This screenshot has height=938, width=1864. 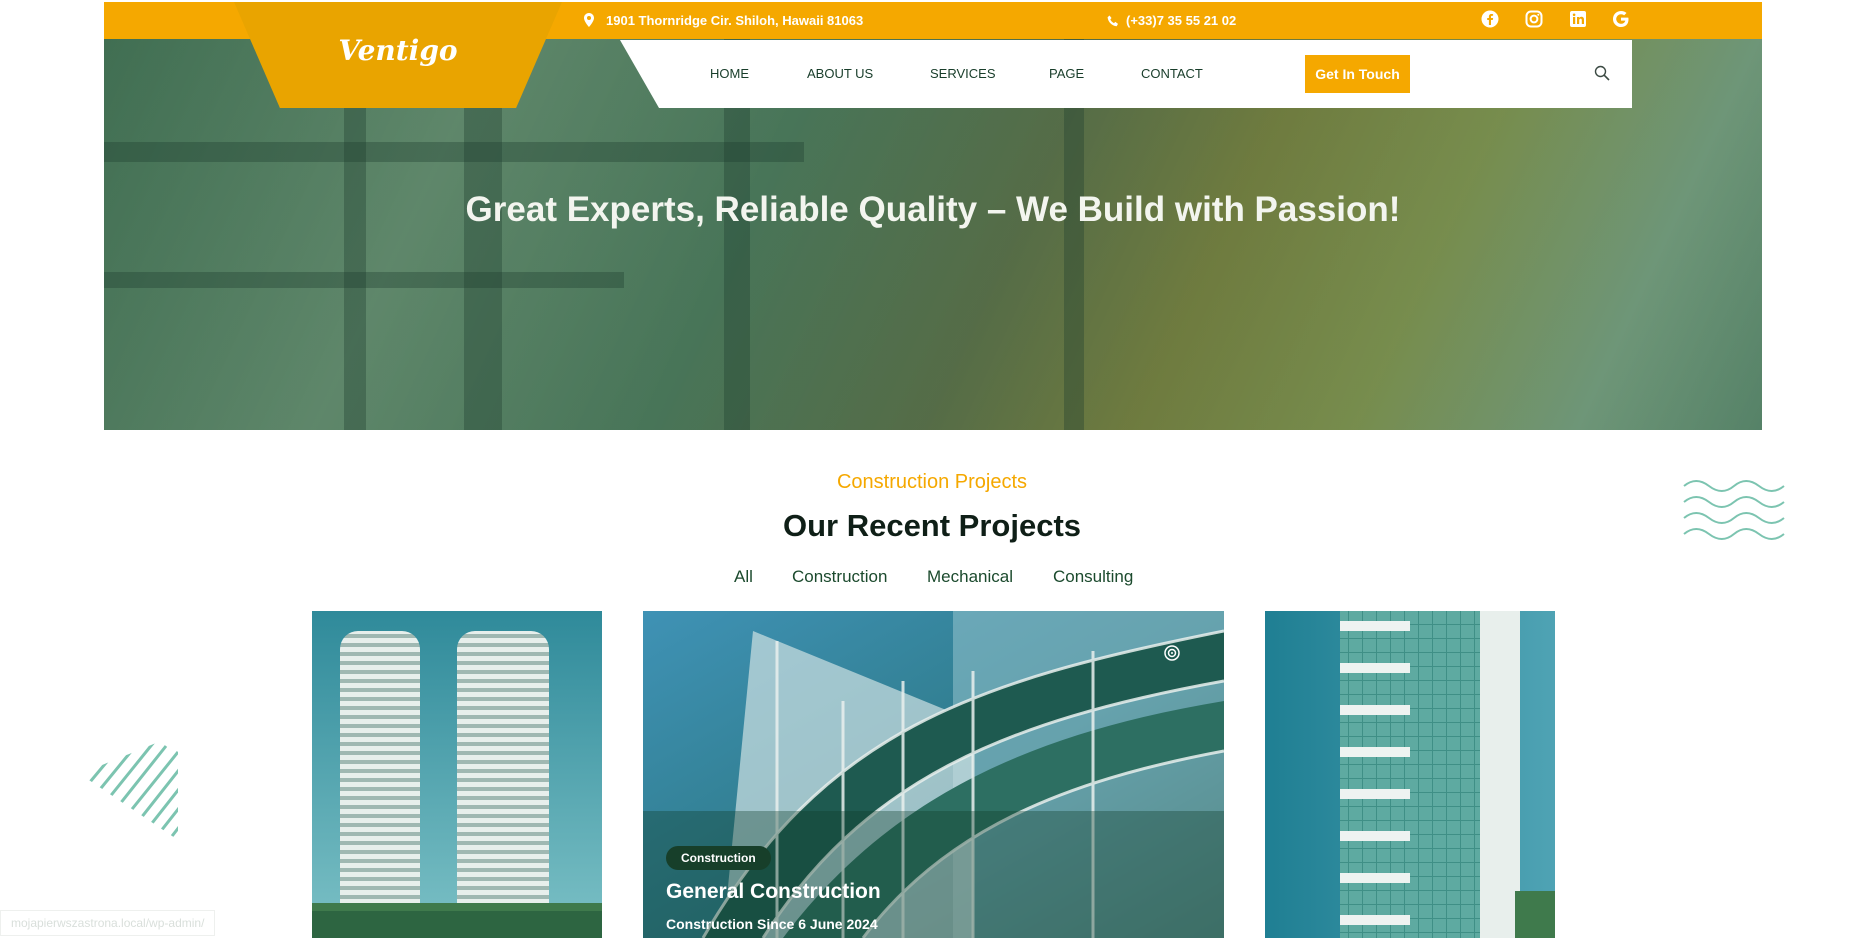 I want to click on twin-towers-image, so click(x=457, y=774).